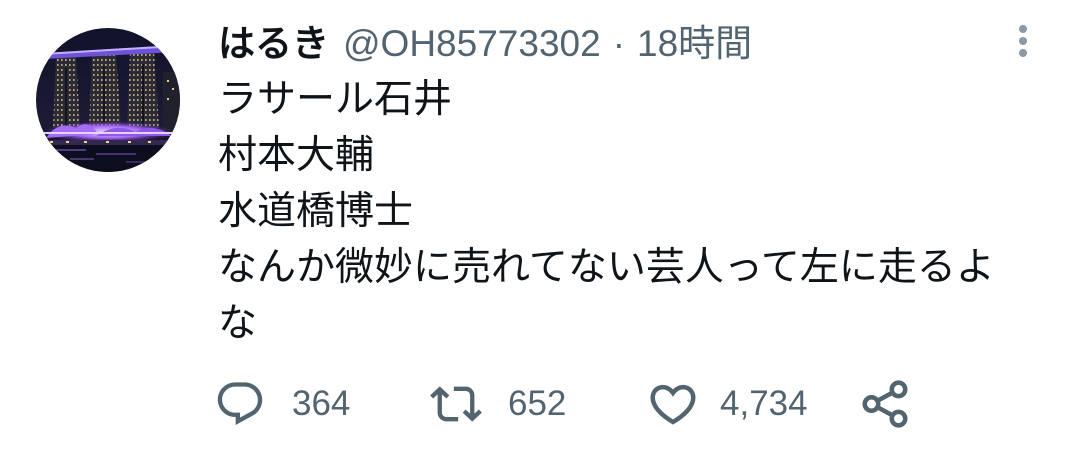 The height and width of the screenshot is (458, 1080). Describe the element at coordinates (335, 99) in the screenshot. I see `tweet-text-line: ラサール石井` at that location.